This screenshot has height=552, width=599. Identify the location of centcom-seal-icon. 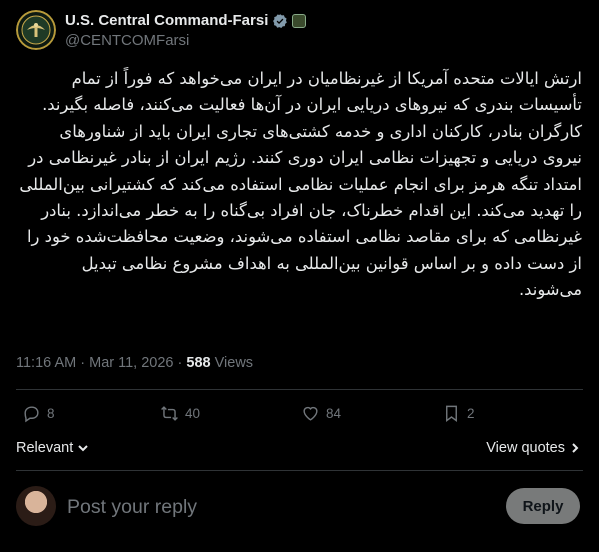
(36, 30).